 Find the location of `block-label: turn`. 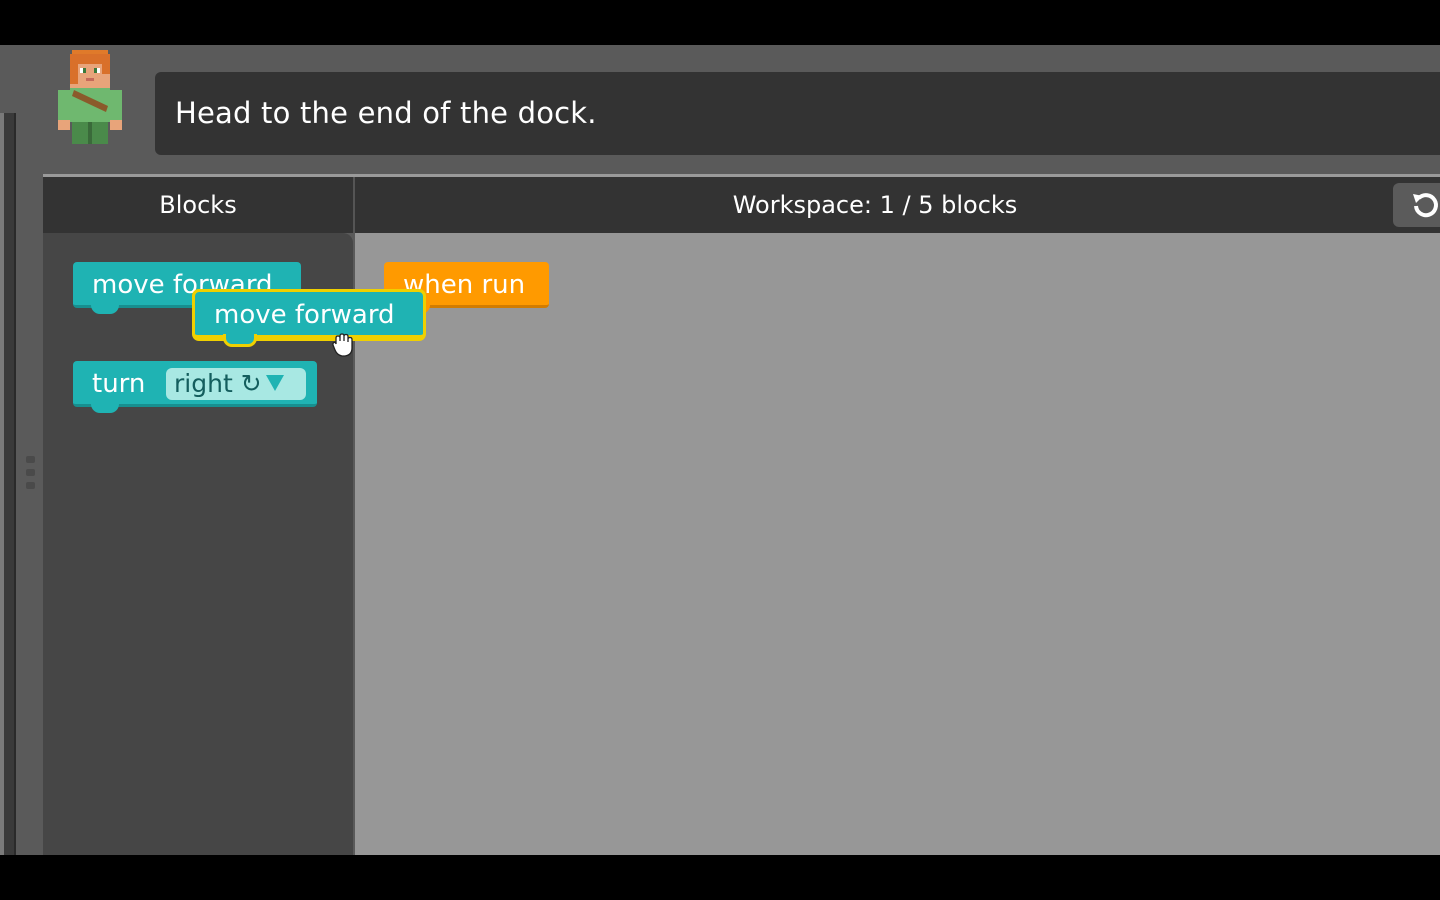

block-label: turn is located at coordinates (119, 384).